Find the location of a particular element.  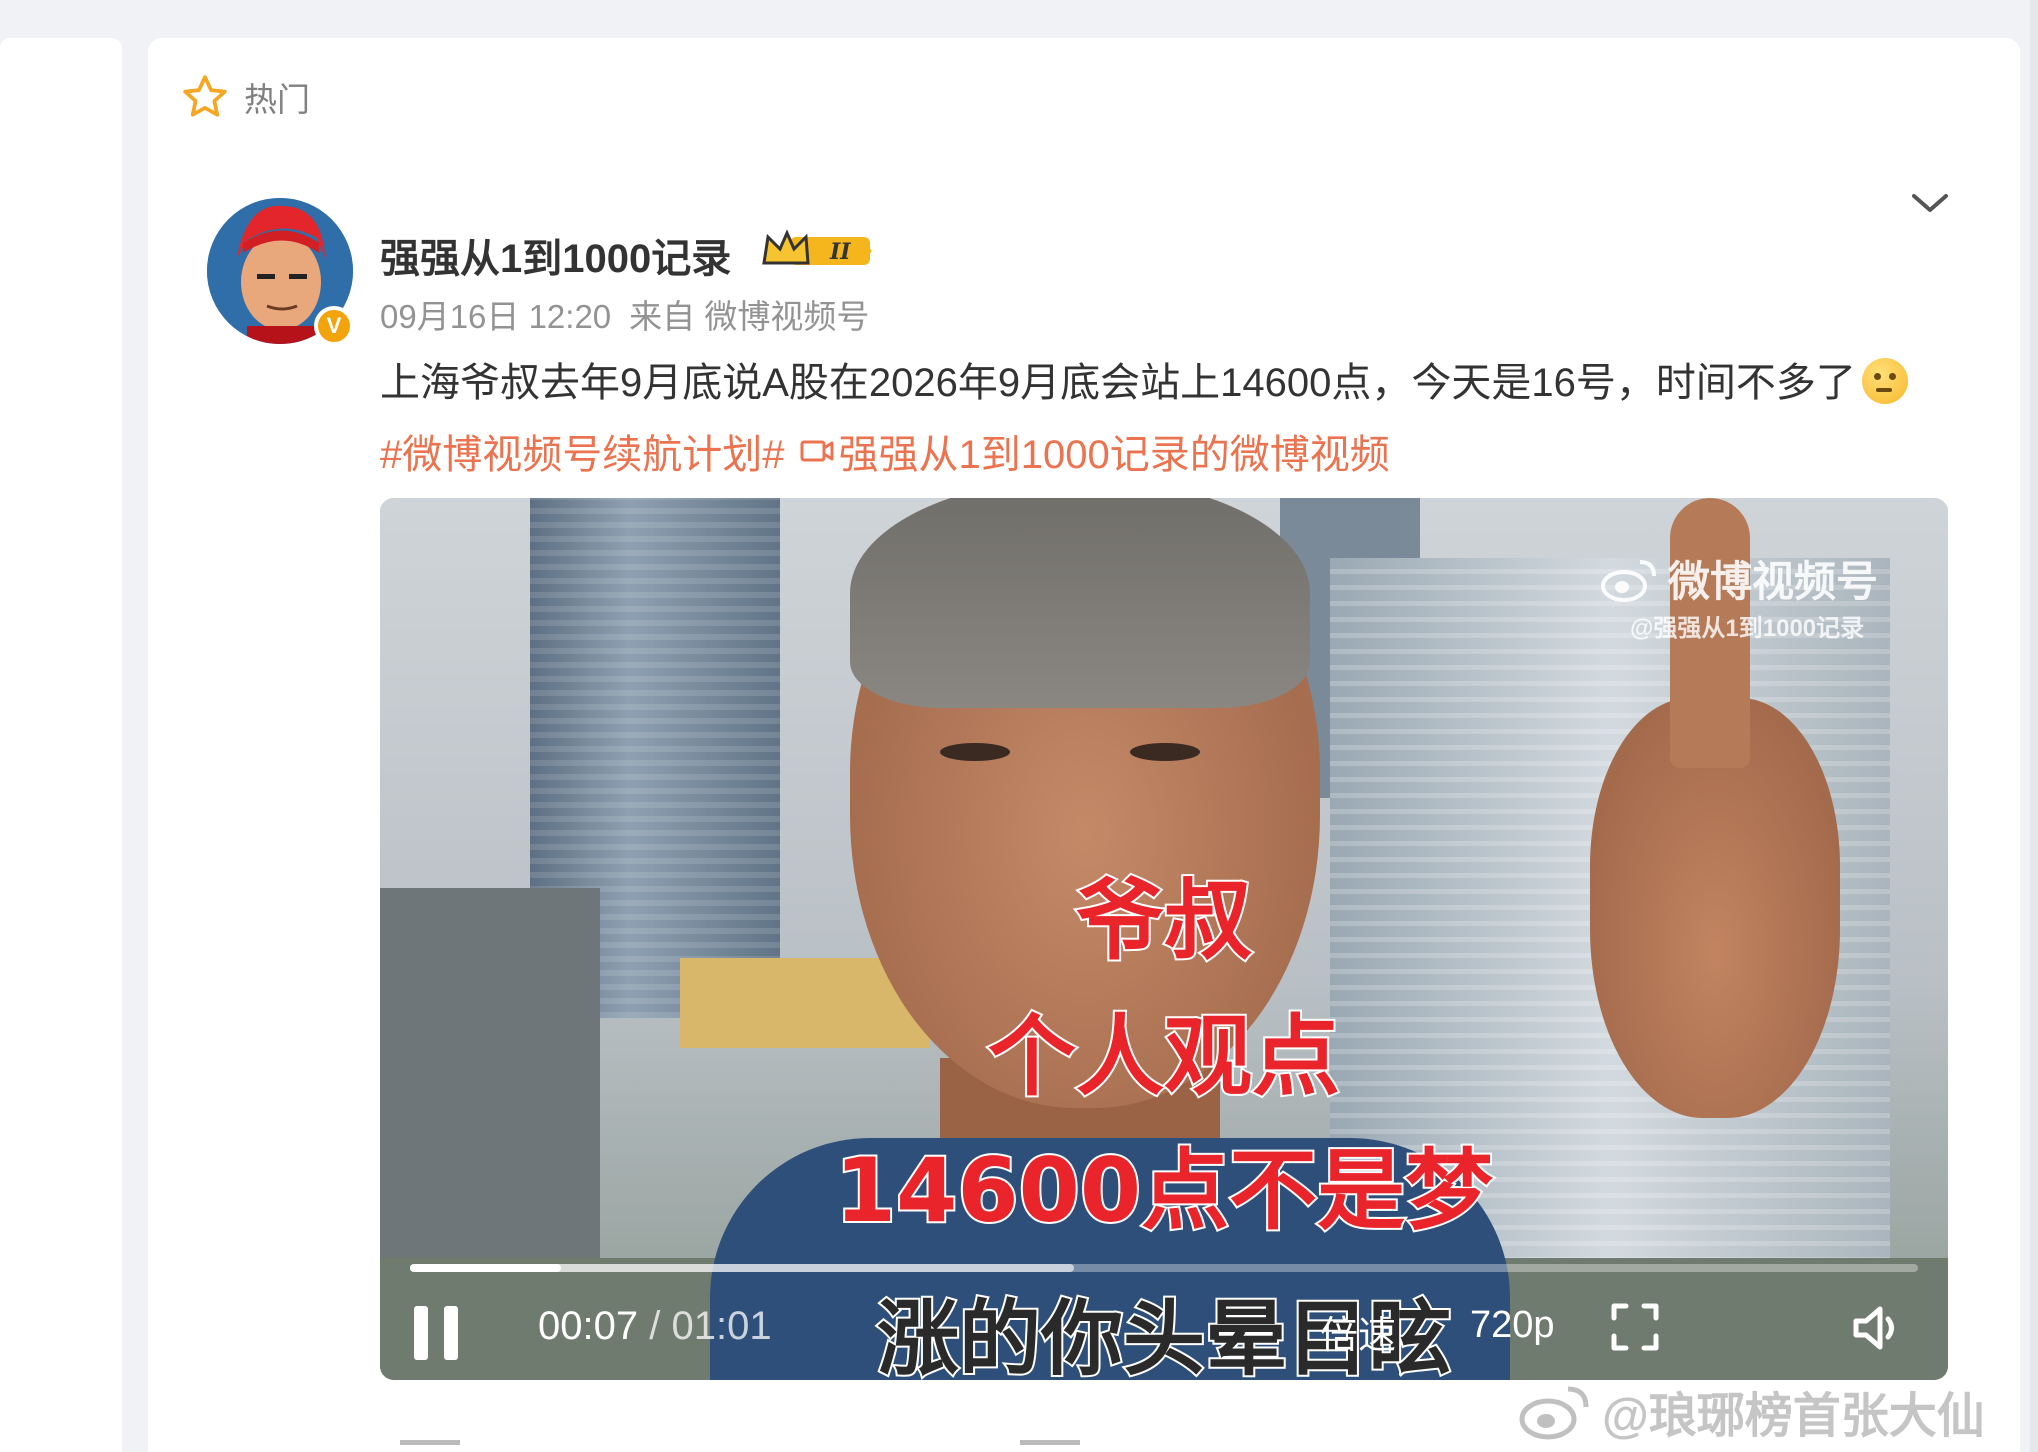

quality-button: 720p is located at coordinates (1512, 1325).